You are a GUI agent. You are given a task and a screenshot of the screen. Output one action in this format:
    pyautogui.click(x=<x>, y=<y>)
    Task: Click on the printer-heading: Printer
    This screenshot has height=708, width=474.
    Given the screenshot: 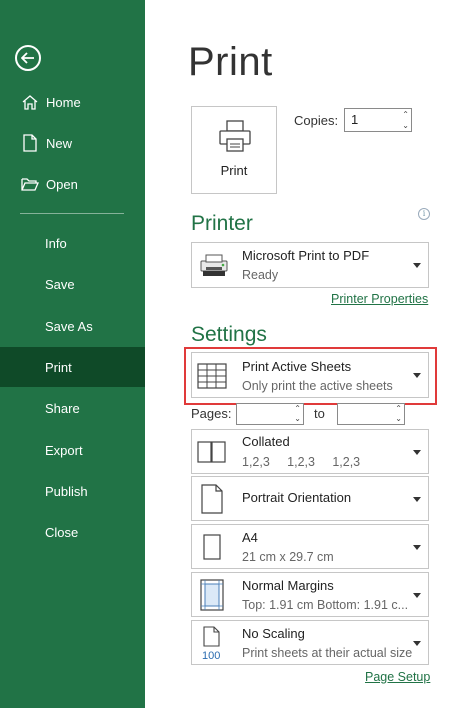 What is the action you would take?
    pyautogui.click(x=222, y=223)
    